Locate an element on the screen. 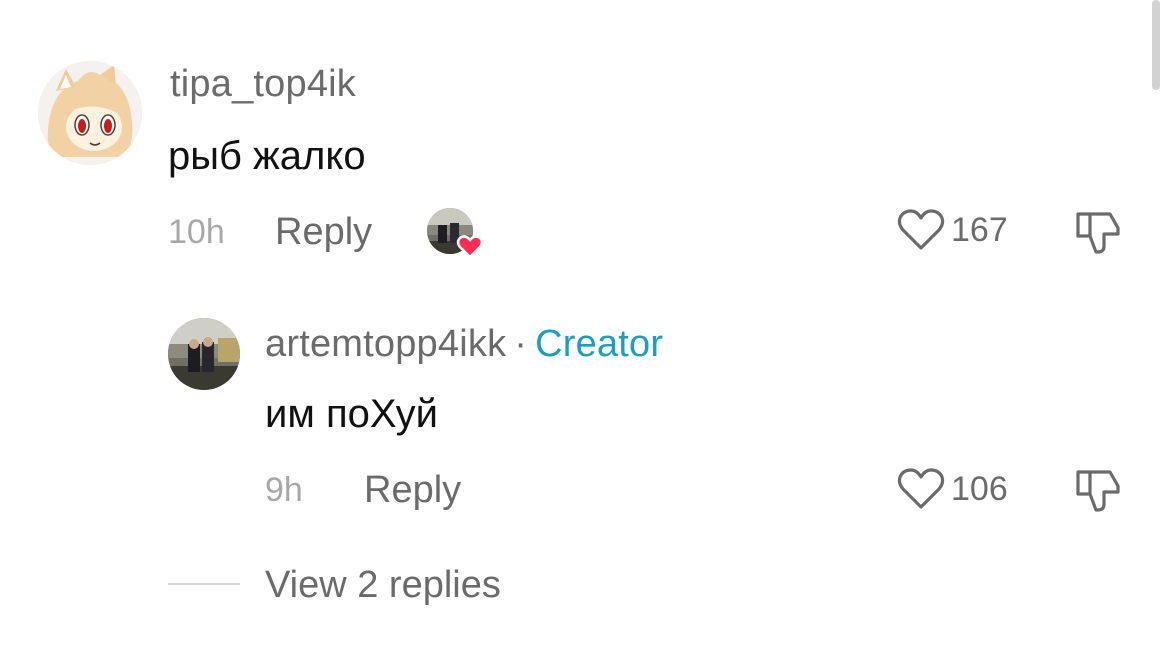  avatar is located at coordinates (90, 113).